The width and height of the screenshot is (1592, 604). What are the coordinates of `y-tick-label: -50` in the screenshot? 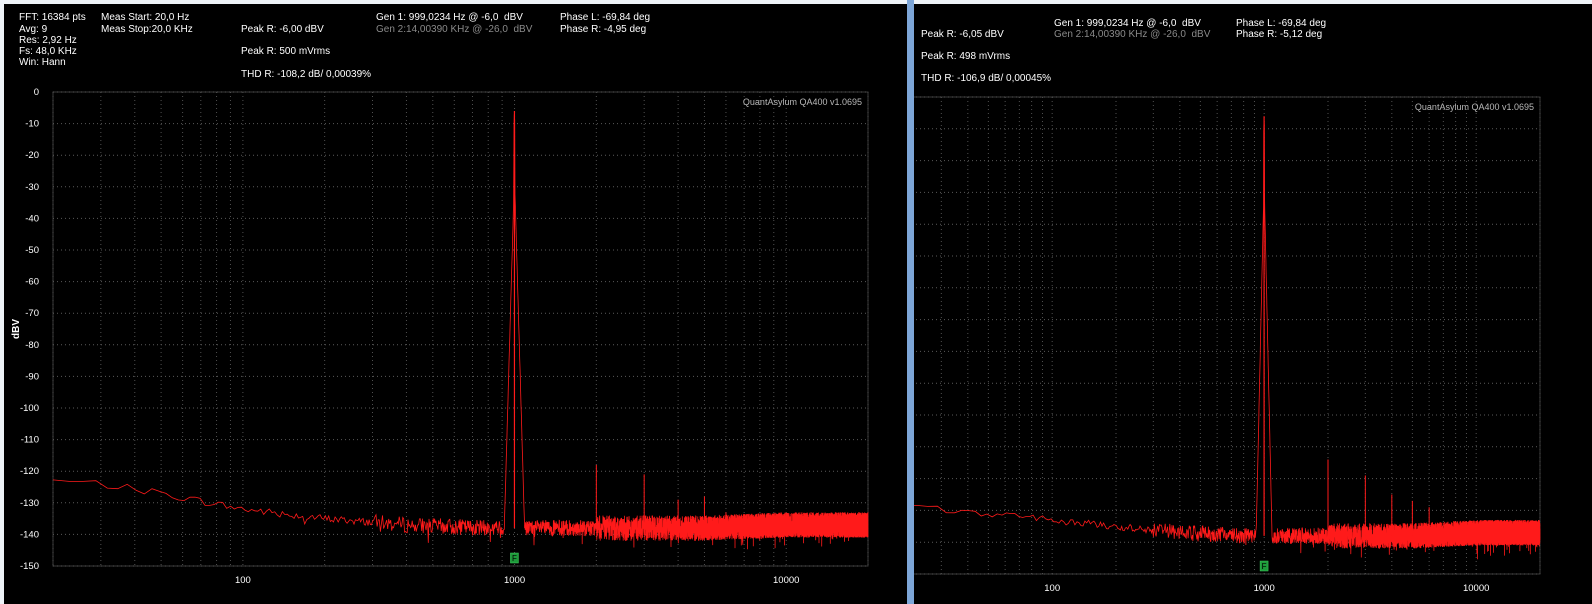 It's located at (32, 250).